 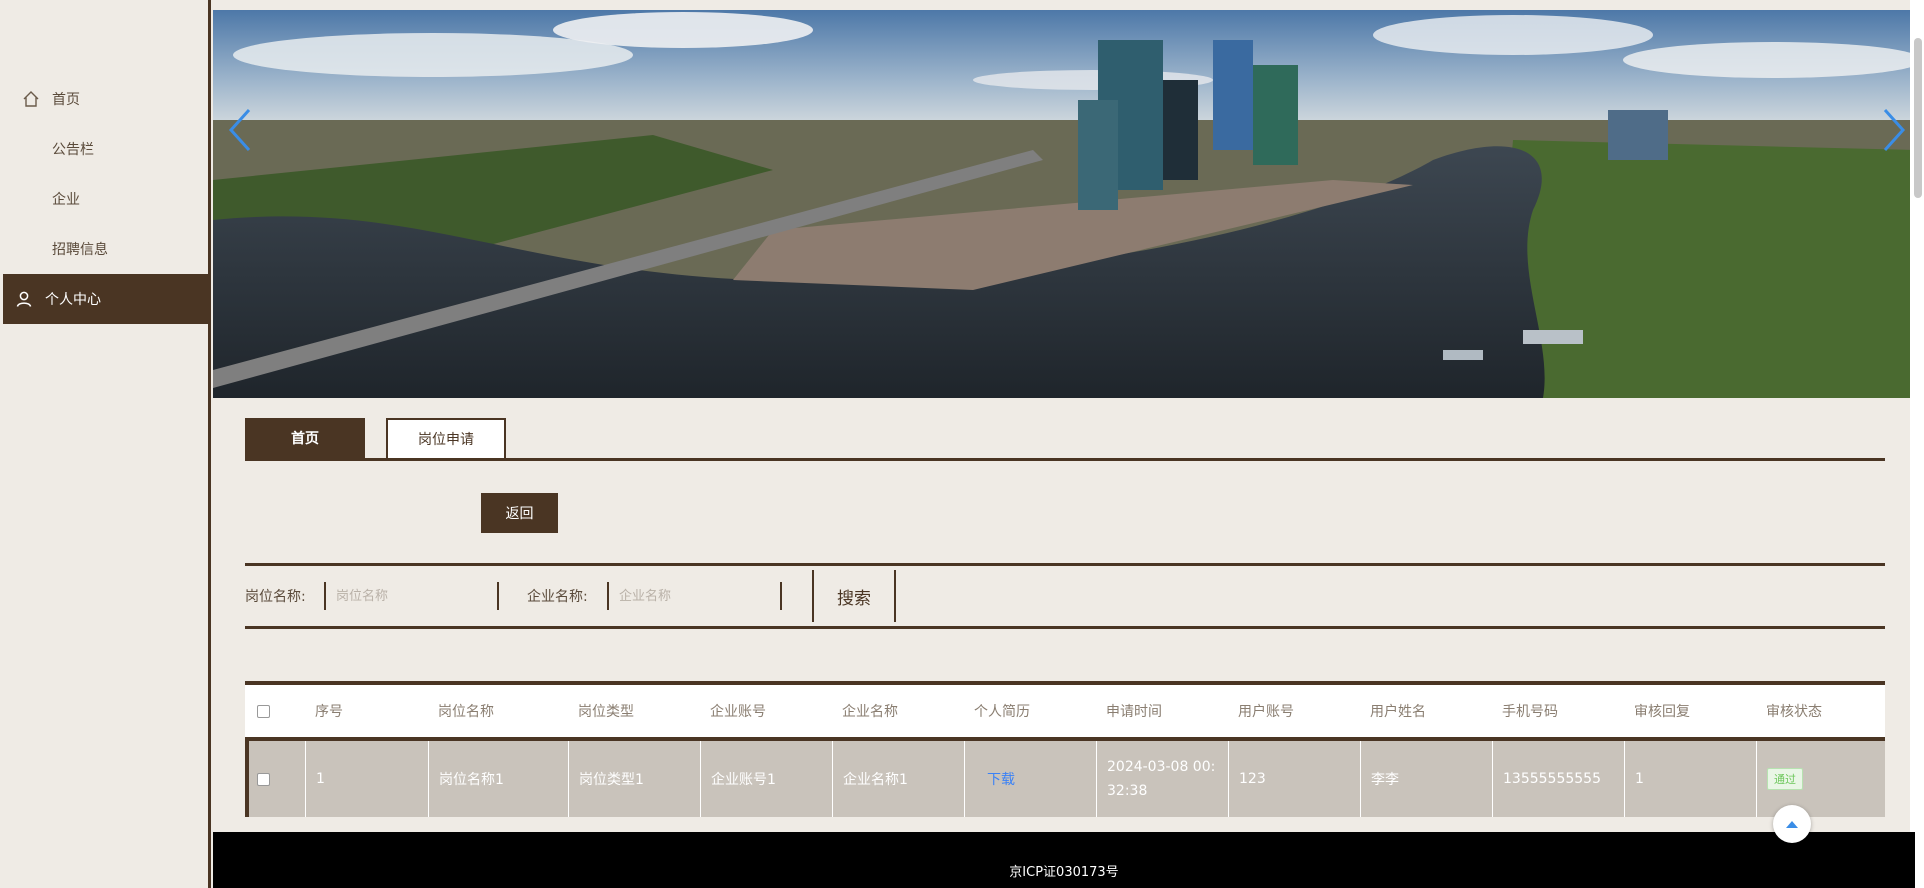 I want to click on tab-divider, so click(x=1065, y=459).